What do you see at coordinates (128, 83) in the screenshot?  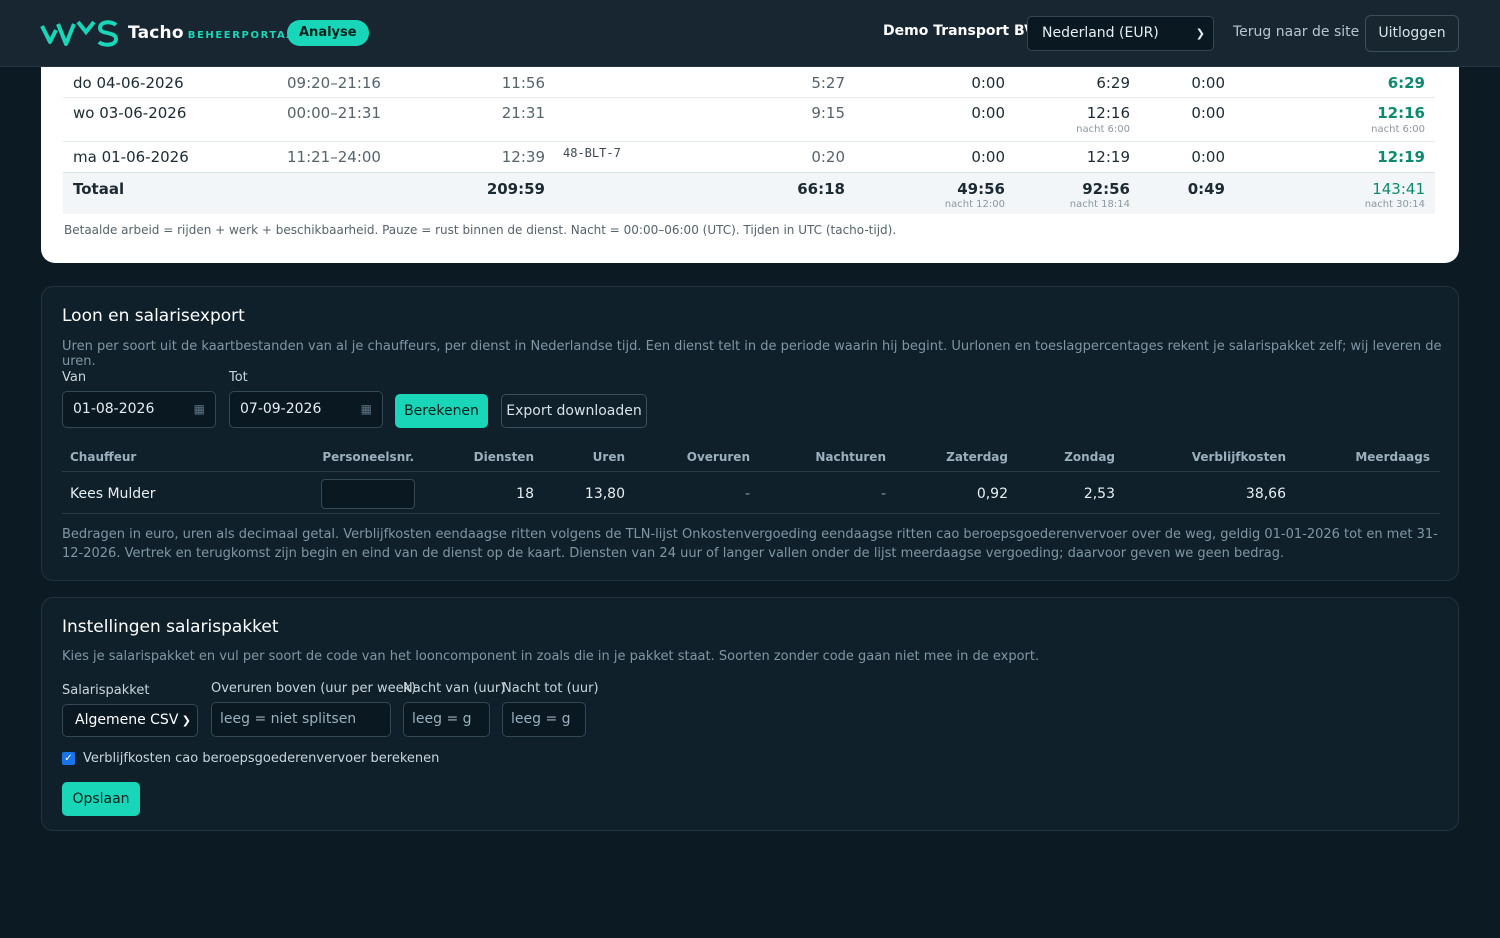 I see `shift-date: do 04-06-2026` at bounding box center [128, 83].